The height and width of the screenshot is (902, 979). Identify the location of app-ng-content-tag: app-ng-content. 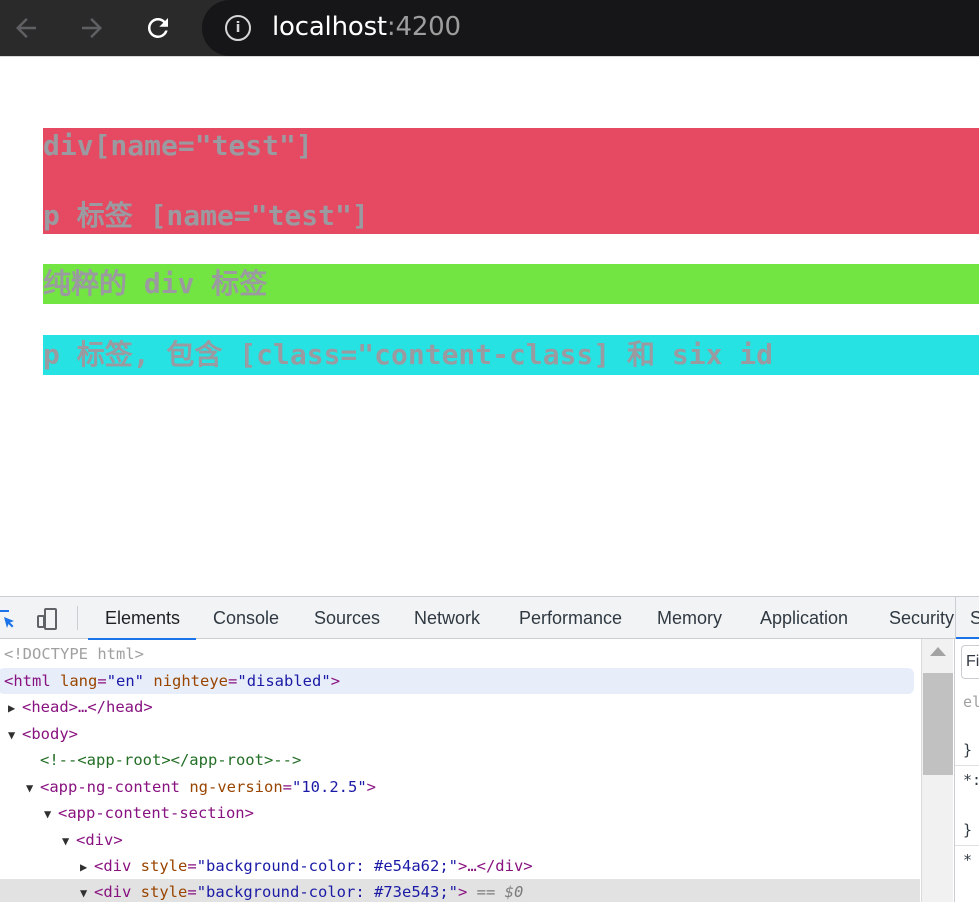
(114, 787).